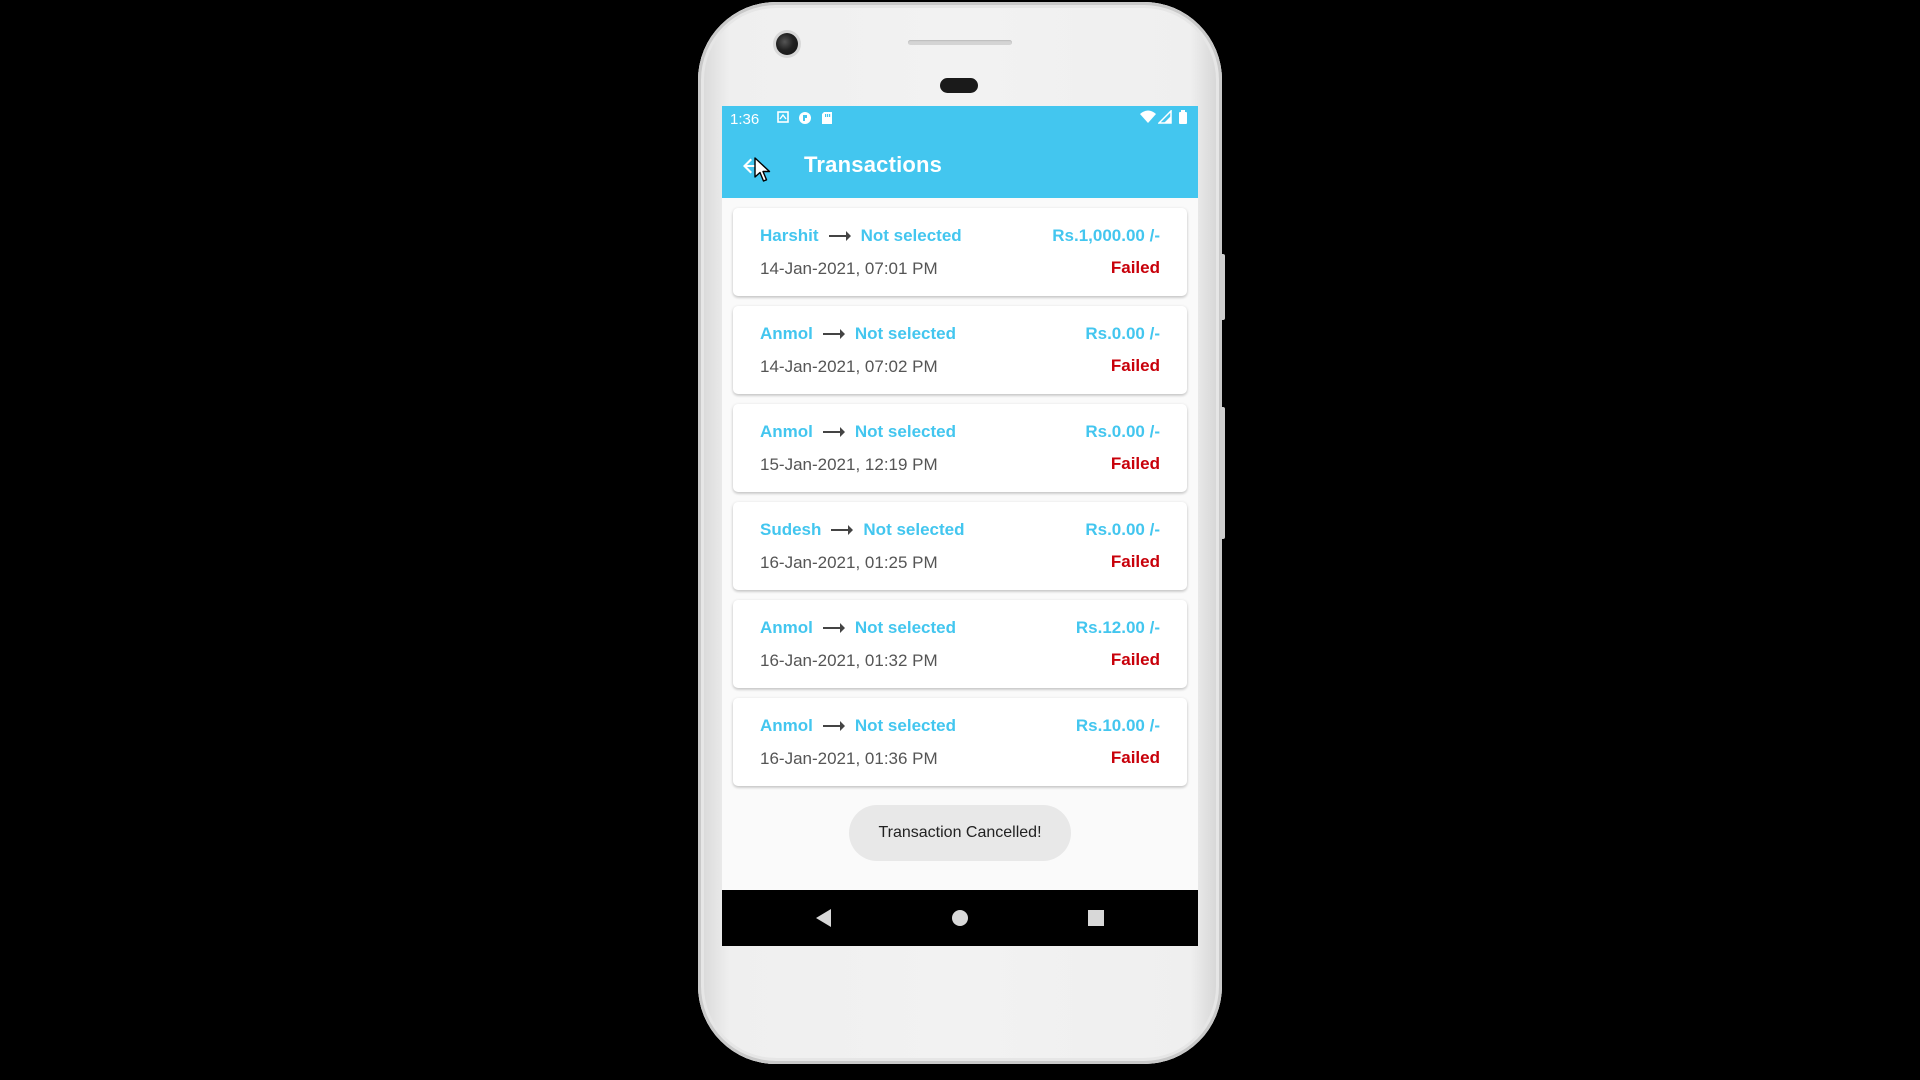 Image resolution: width=1920 pixels, height=1080 pixels. I want to click on transaction-date: 16-Jan-2021, 01:25 PM, so click(849, 562).